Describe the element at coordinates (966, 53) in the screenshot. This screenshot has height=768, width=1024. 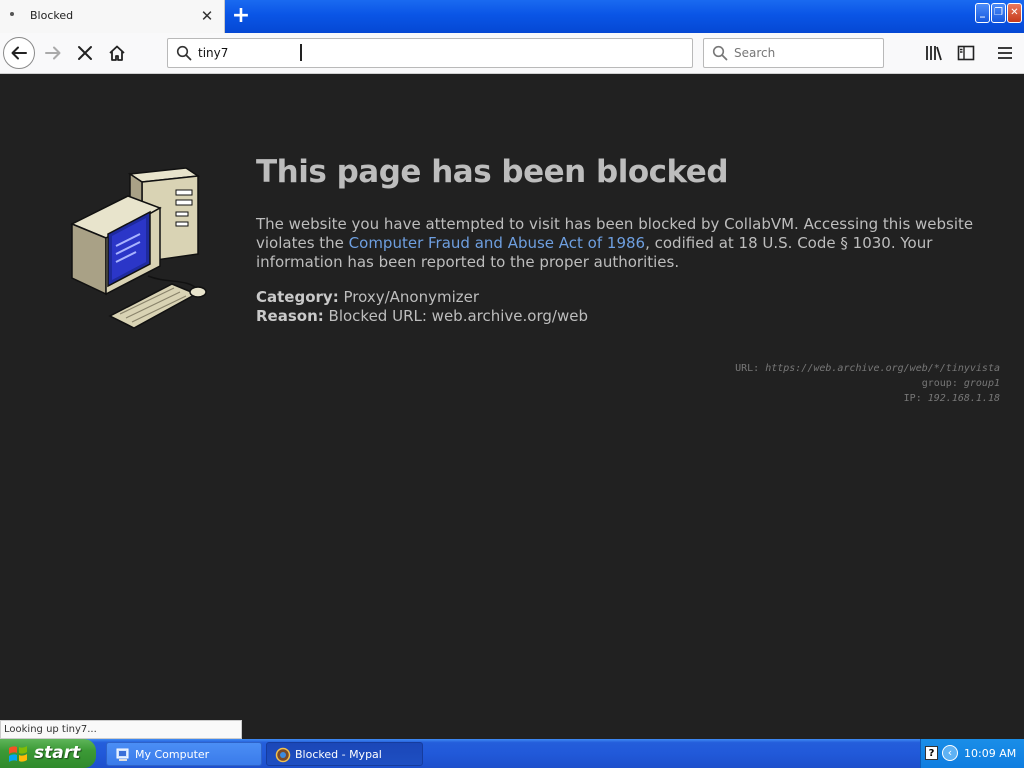
I see `sidebar-icon` at that location.